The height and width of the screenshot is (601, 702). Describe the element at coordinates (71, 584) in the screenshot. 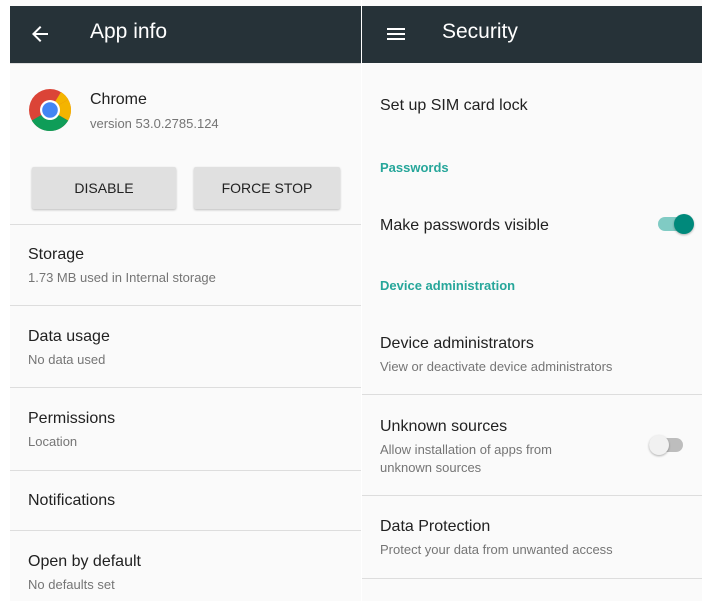

I see `item-subtitle: No defaults set` at that location.